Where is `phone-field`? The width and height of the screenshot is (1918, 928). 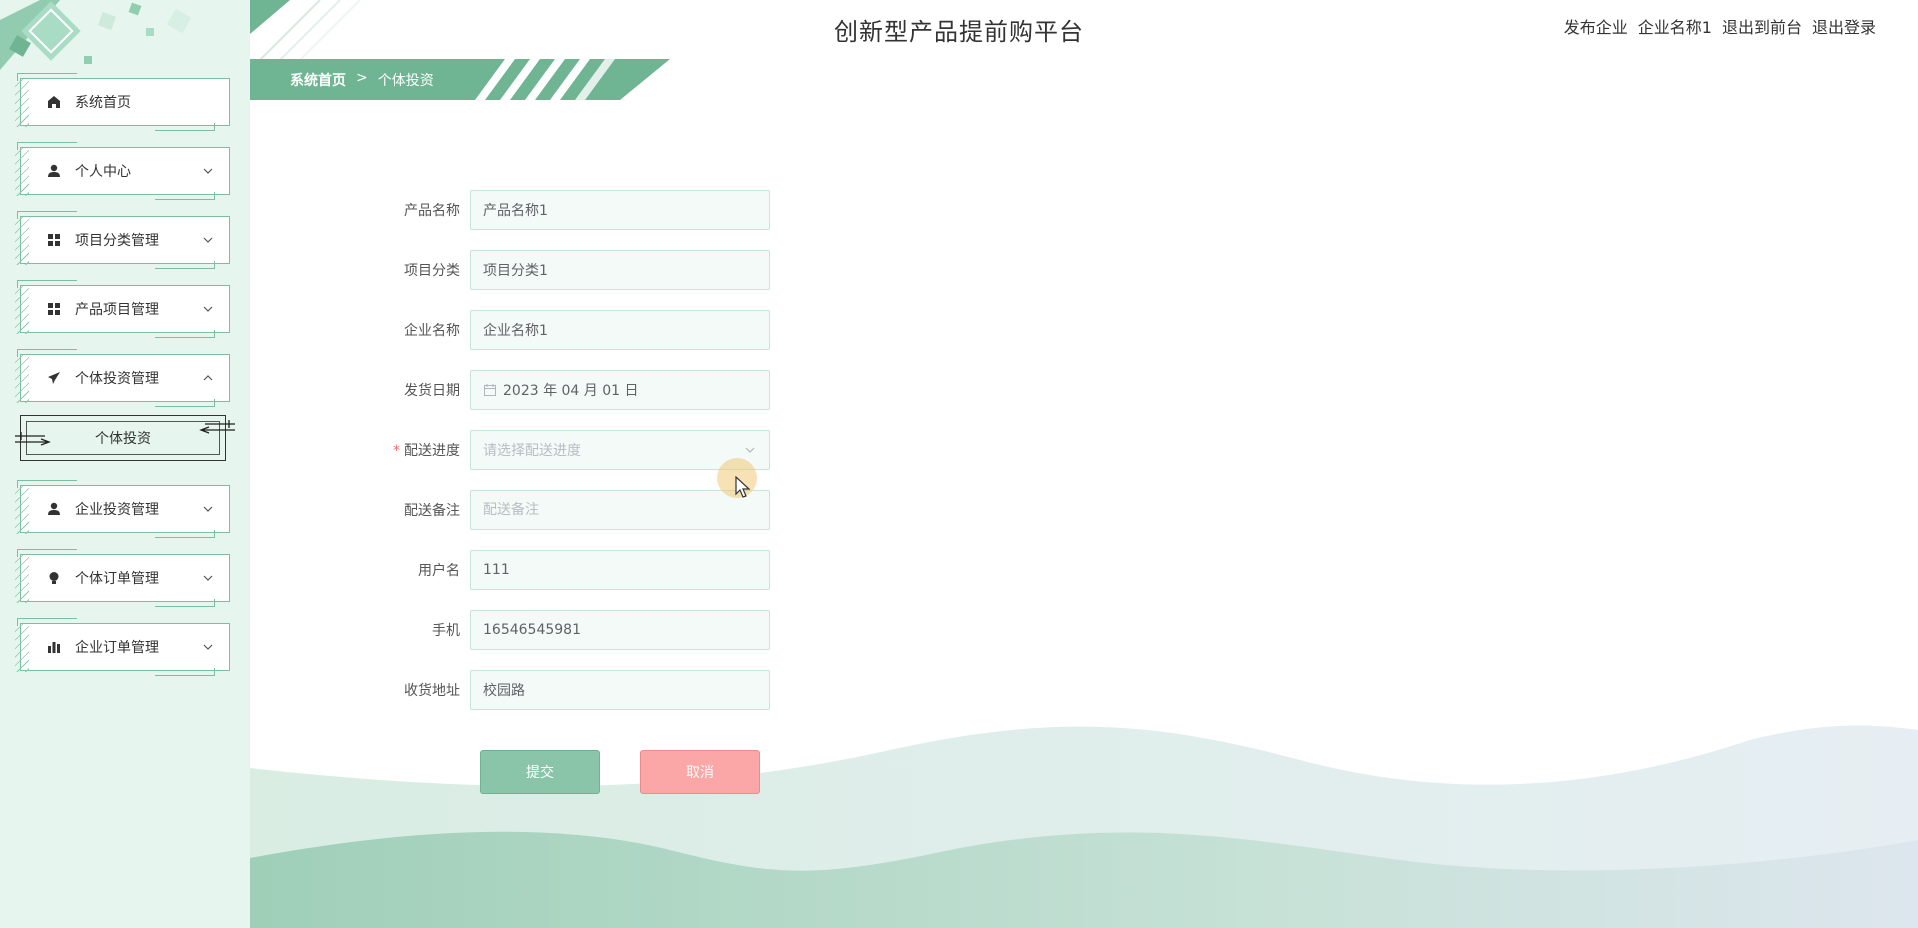 phone-field is located at coordinates (620, 630).